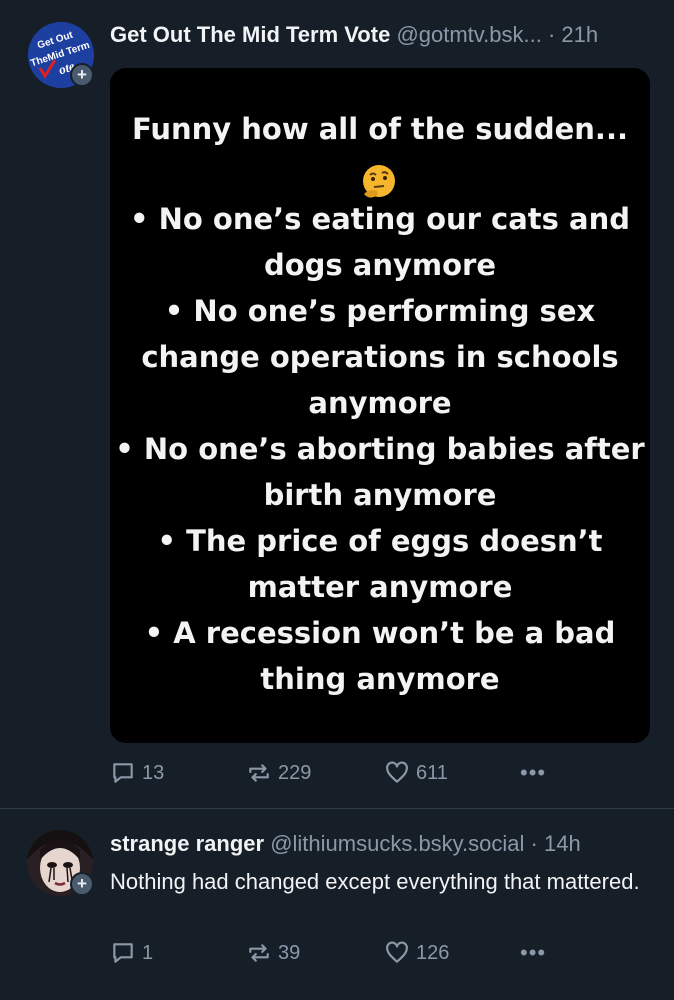 Image resolution: width=674 pixels, height=1000 pixels. Describe the element at coordinates (380, 311) in the screenshot. I see `image-text-line: • No one’s performing sex` at that location.